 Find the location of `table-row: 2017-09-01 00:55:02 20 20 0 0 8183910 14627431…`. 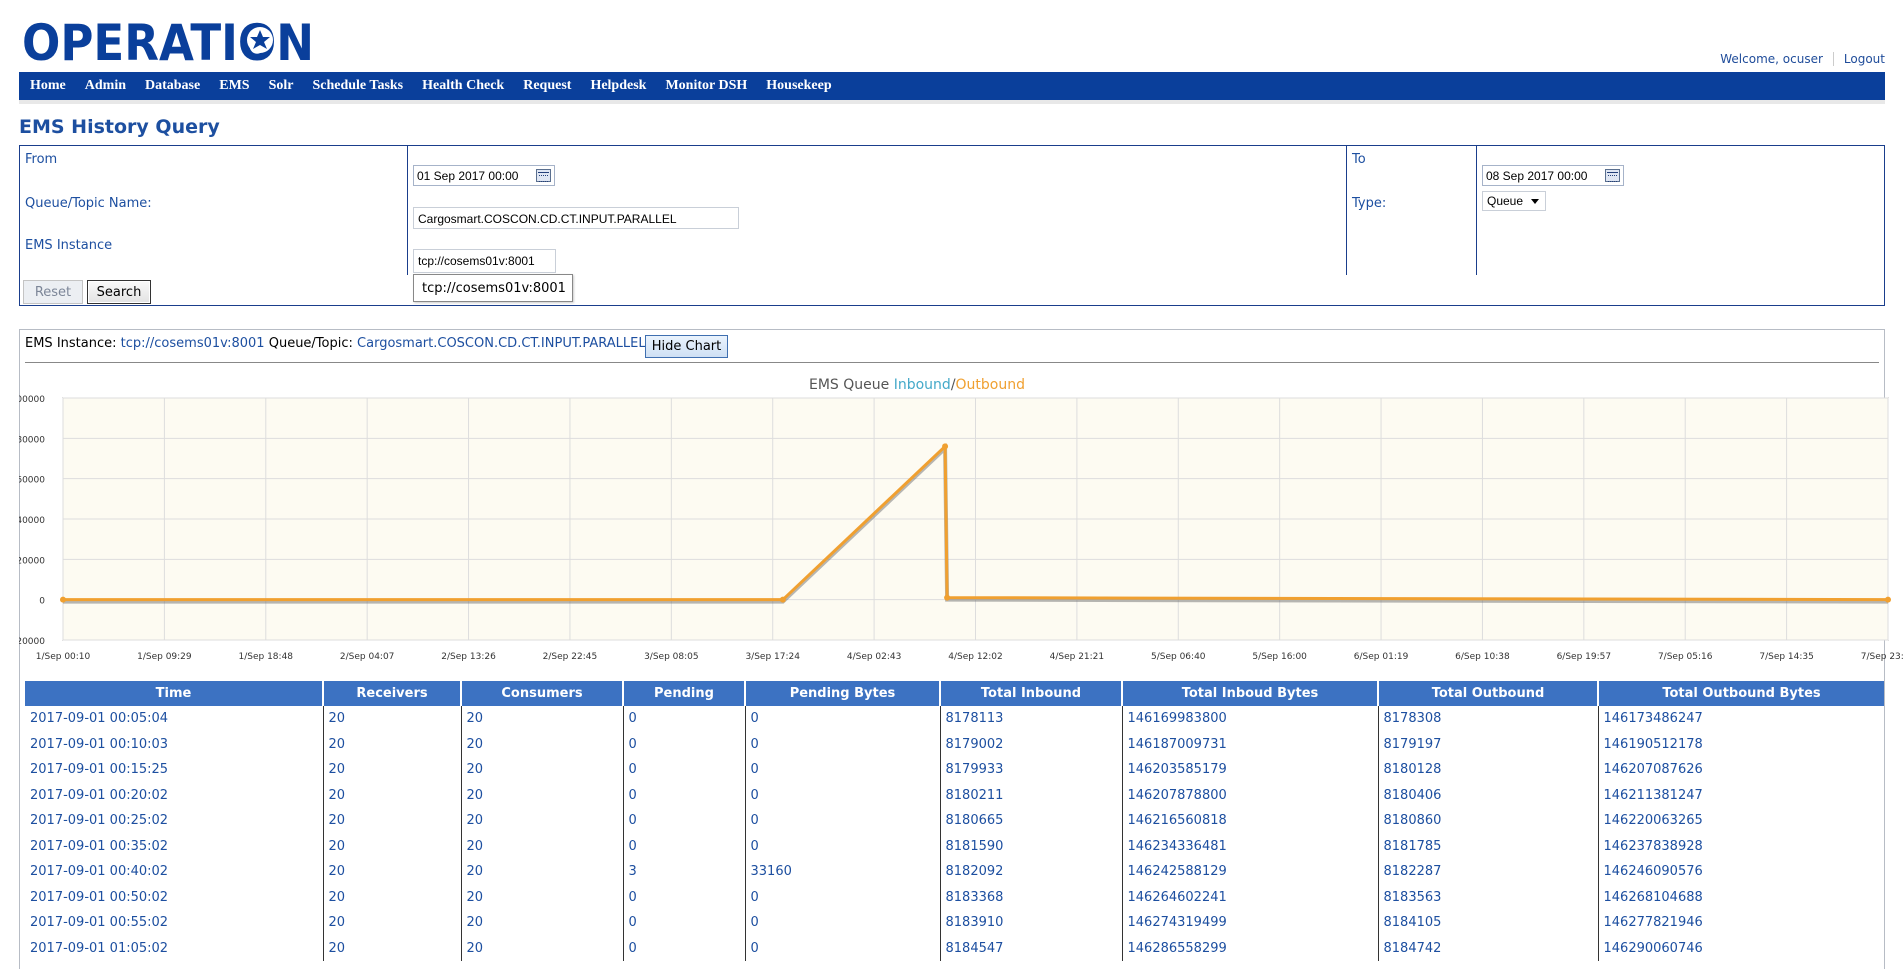

table-row: 2017-09-01 00:55:02 20 20 0 0 8183910 14627431… is located at coordinates (954, 923).